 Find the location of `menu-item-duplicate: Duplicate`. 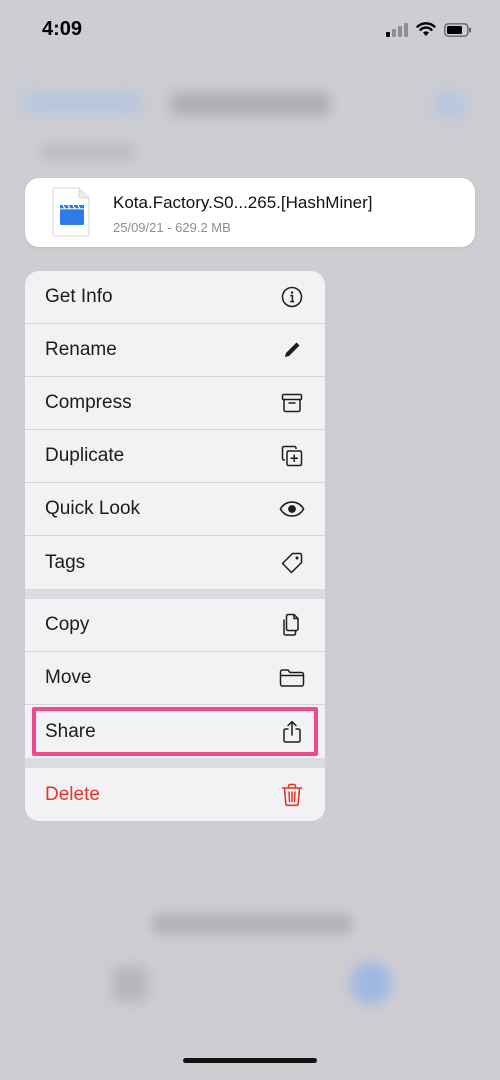

menu-item-duplicate: Duplicate is located at coordinates (175, 456).